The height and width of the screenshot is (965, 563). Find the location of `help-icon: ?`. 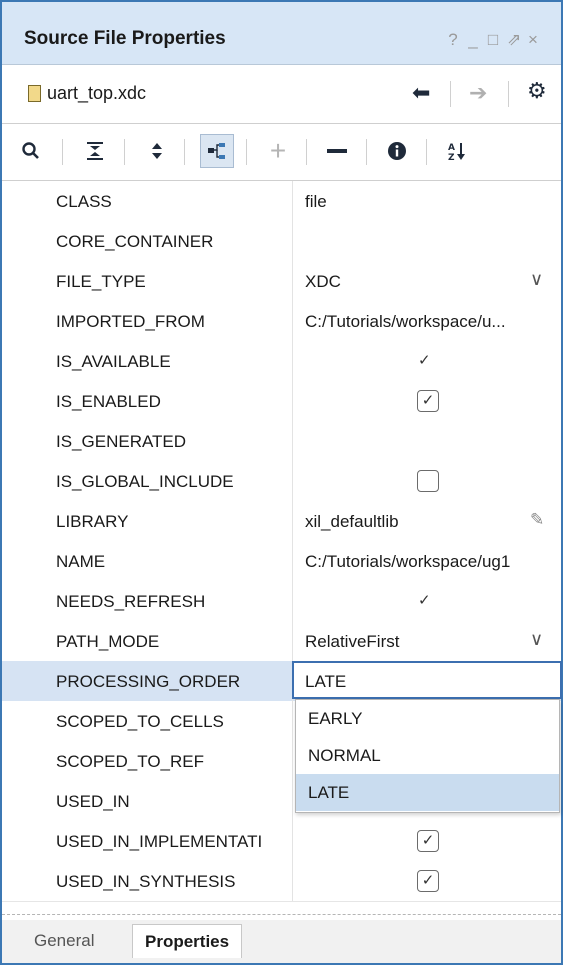

help-icon: ? is located at coordinates (457, 40).